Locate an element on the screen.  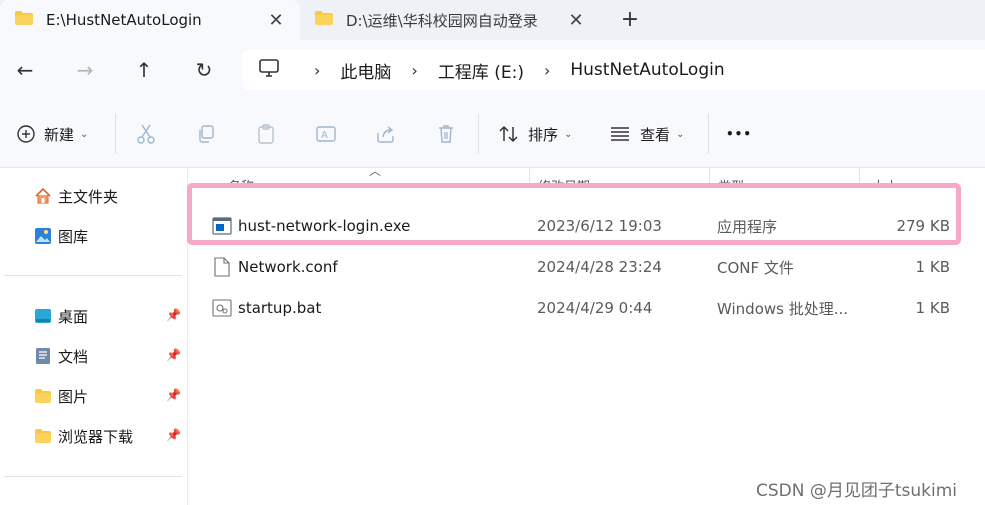
file-type: 应用程序 is located at coordinates (747, 226).